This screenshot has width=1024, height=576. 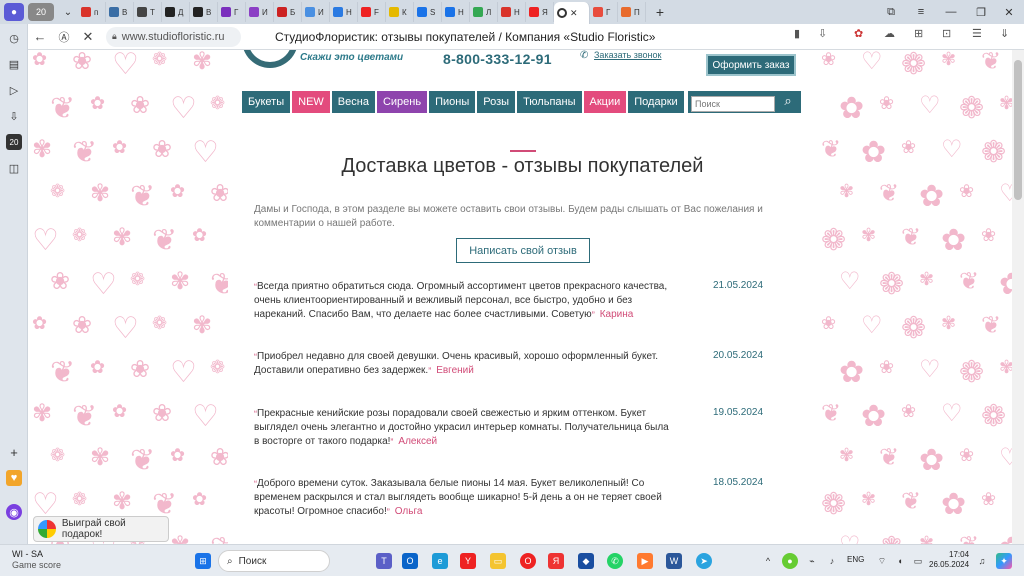 What do you see at coordinates (101, 529) in the screenshot?
I see `promo-banner: Выиграй свой подарок!` at bounding box center [101, 529].